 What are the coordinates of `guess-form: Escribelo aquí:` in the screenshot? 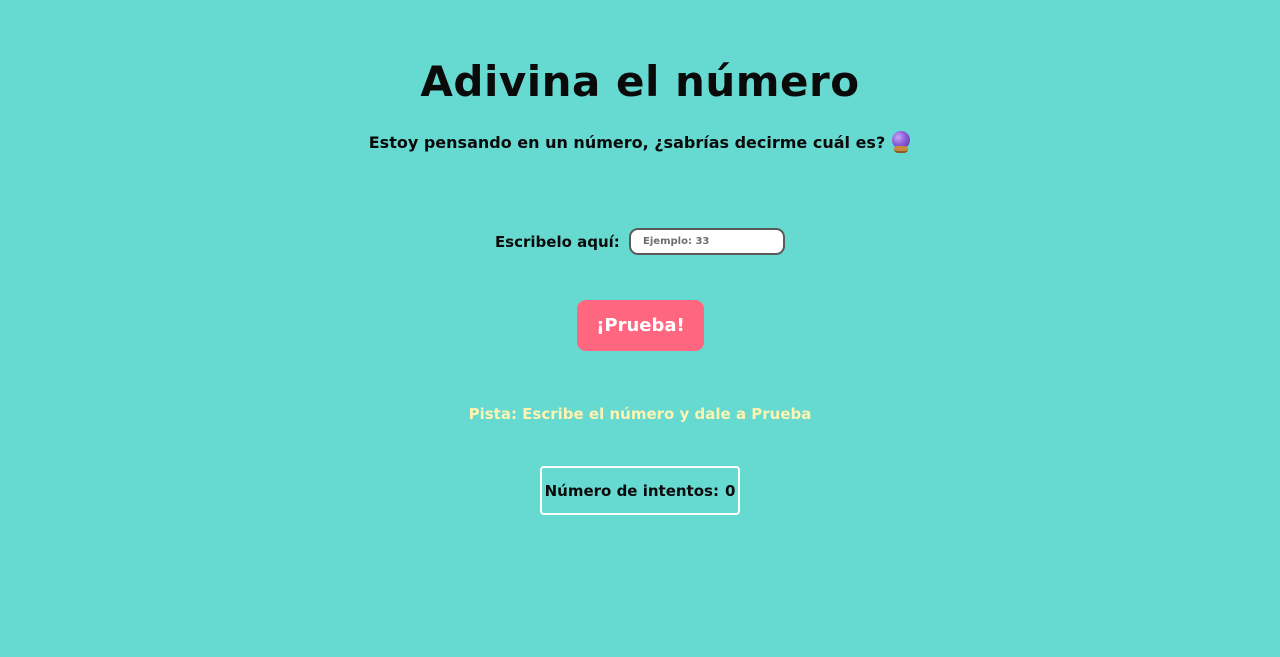 It's located at (640, 241).